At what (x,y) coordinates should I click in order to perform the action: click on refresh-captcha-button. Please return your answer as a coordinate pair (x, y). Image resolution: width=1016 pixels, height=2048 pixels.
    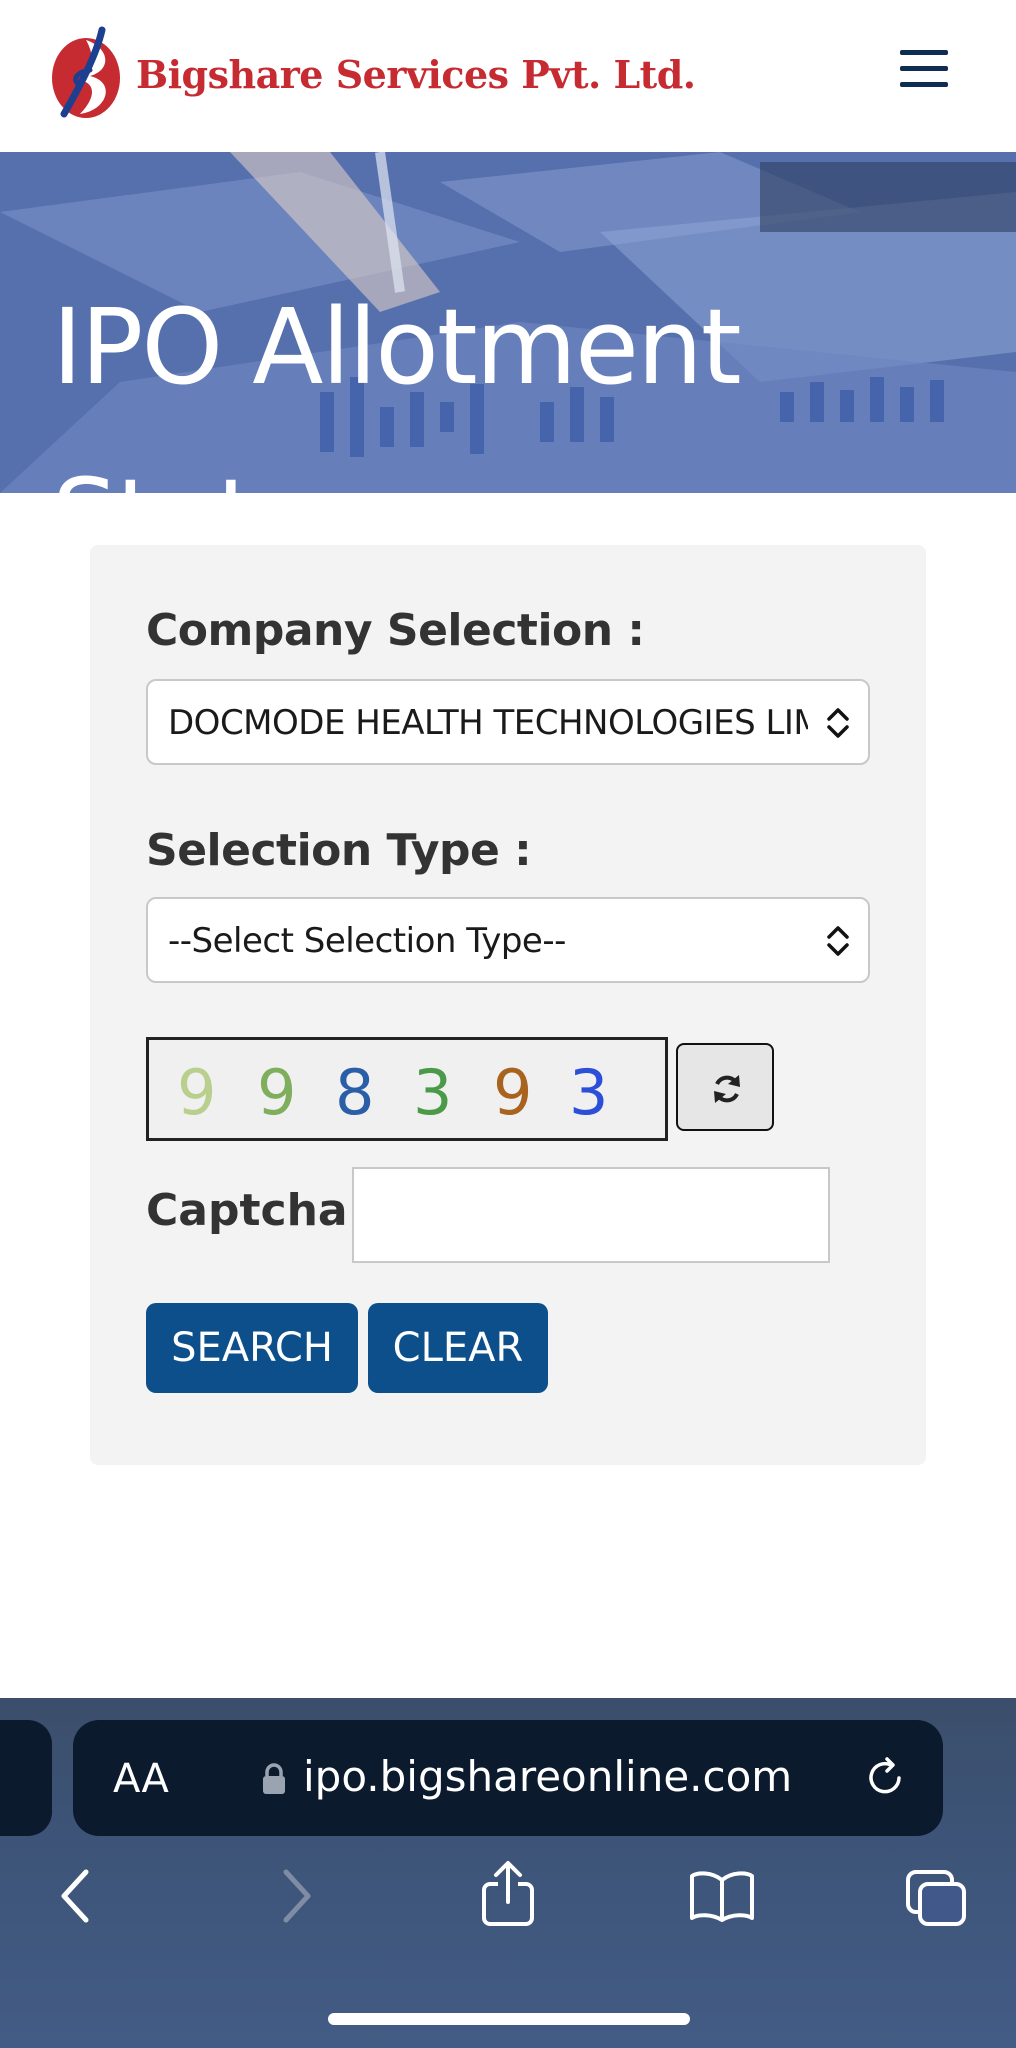
    Looking at the image, I should click on (725, 1087).